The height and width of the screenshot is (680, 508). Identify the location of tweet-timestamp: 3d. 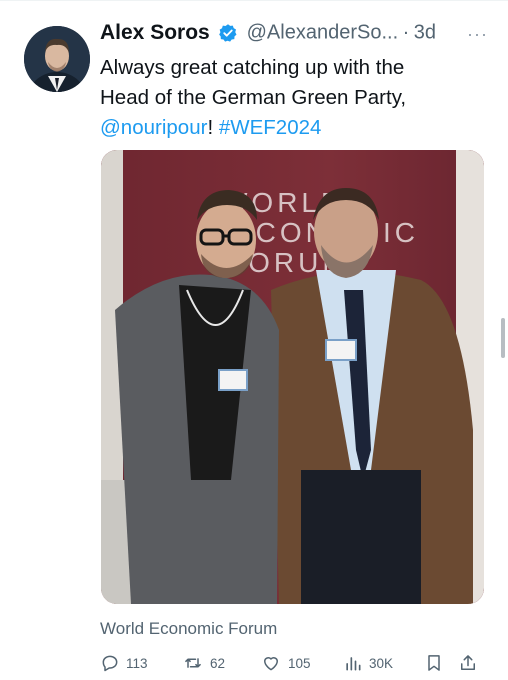
(425, 33).